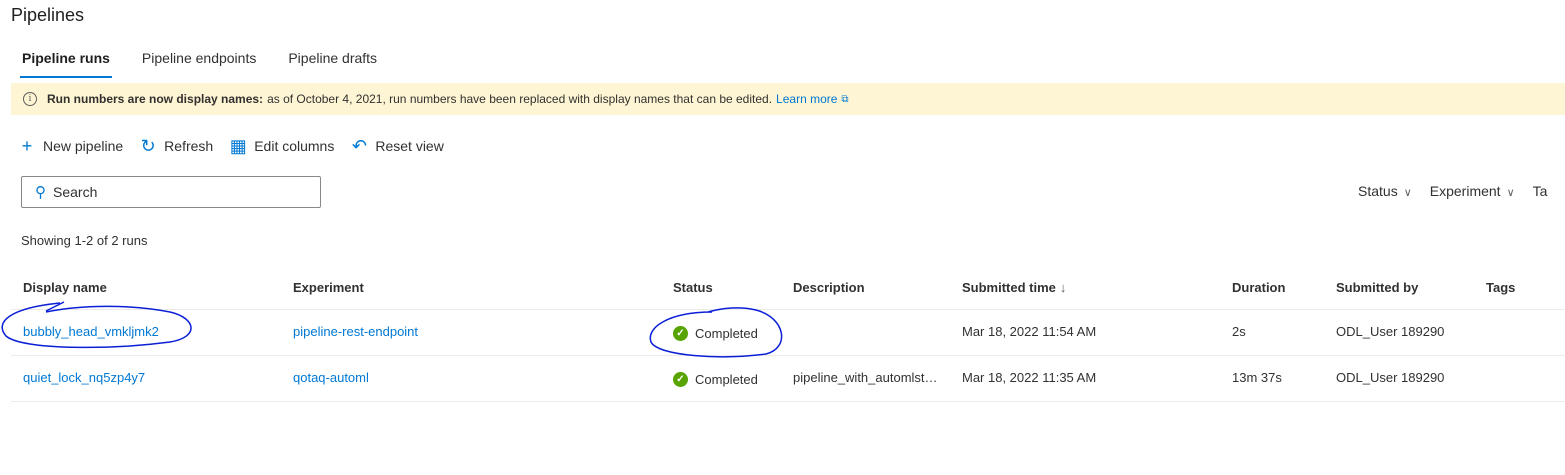 This screenshot has height=475, width=1565. What do you see at coordinates (83, 146) in the screenshot?
I see `new-pipeline-label: New pipeline` at bounding box center [83, 146].